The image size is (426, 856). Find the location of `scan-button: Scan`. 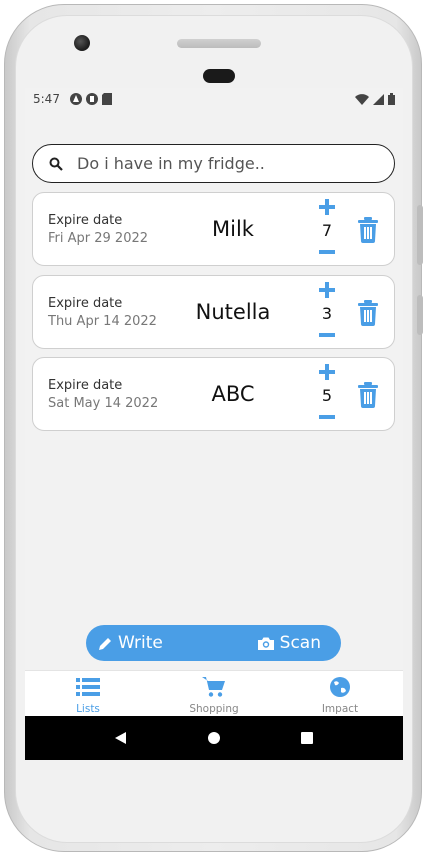

scan-button: Scan is located at coordinates (289, 643).